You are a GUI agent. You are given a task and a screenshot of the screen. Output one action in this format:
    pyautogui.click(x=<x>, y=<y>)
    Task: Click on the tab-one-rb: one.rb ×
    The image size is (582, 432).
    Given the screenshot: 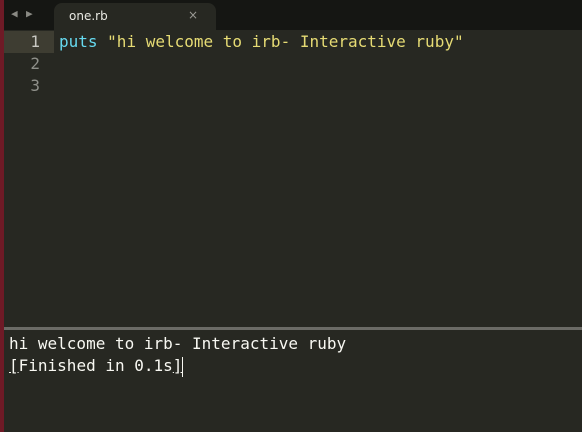 What is the action you would take?
    pyautogui.click(x=135, y=16)
    